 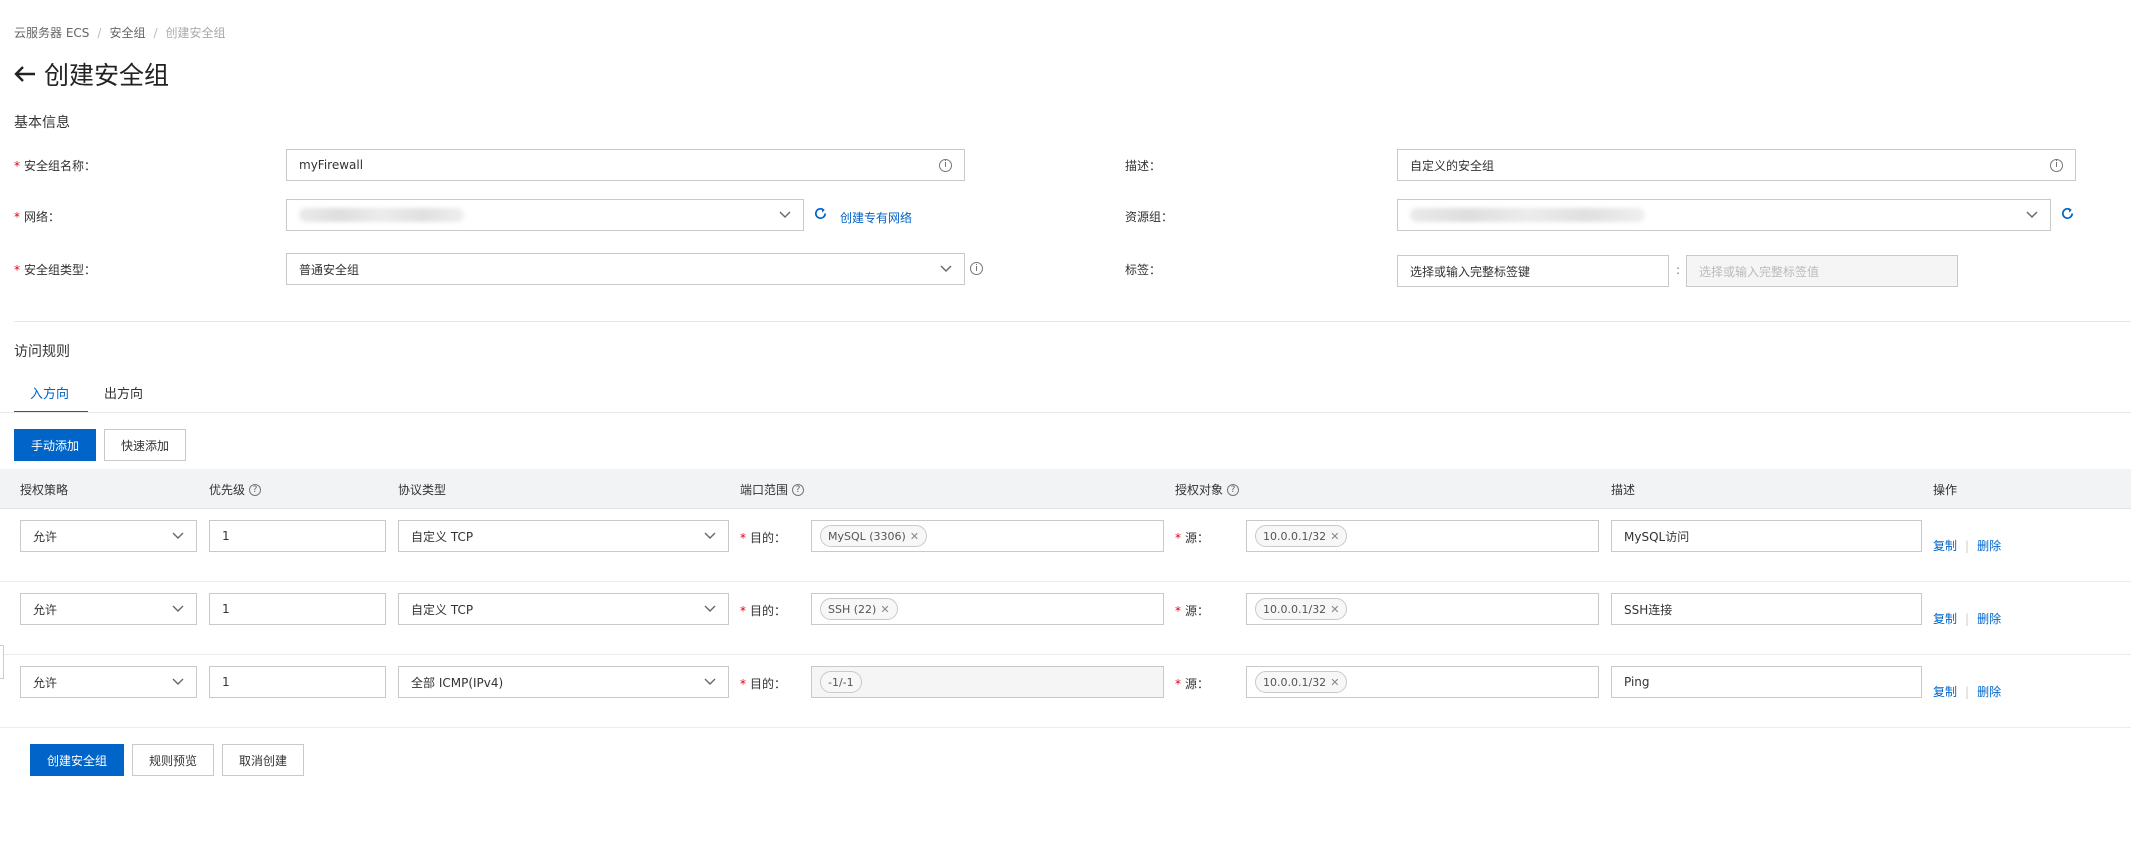 What do you see at coordinates (1637, 682) in the screenshot?
I see `description-value: Ping` at bounding box center [1637, 682].